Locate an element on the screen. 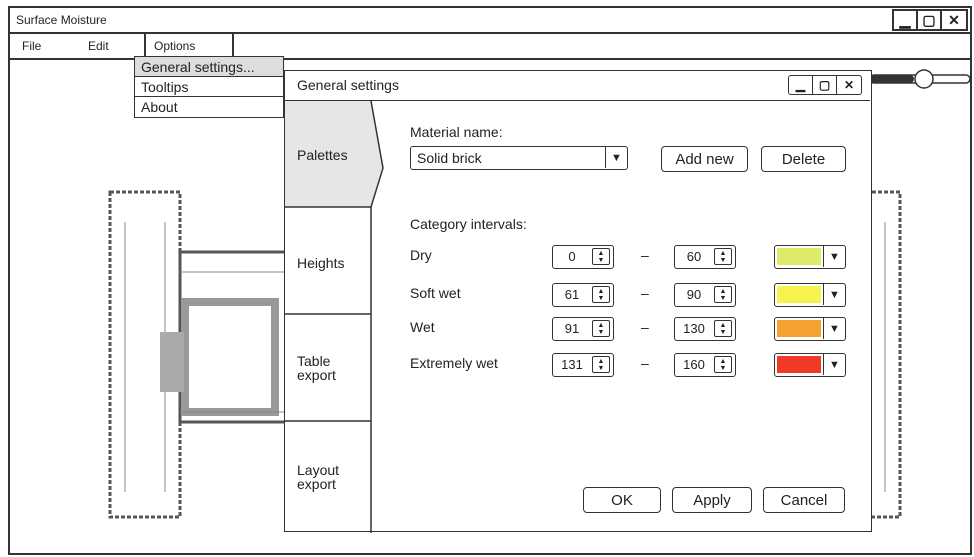 The height and width of the screenshot is (557, 974). delete-button: Delete is located at coordinates (803, 159).